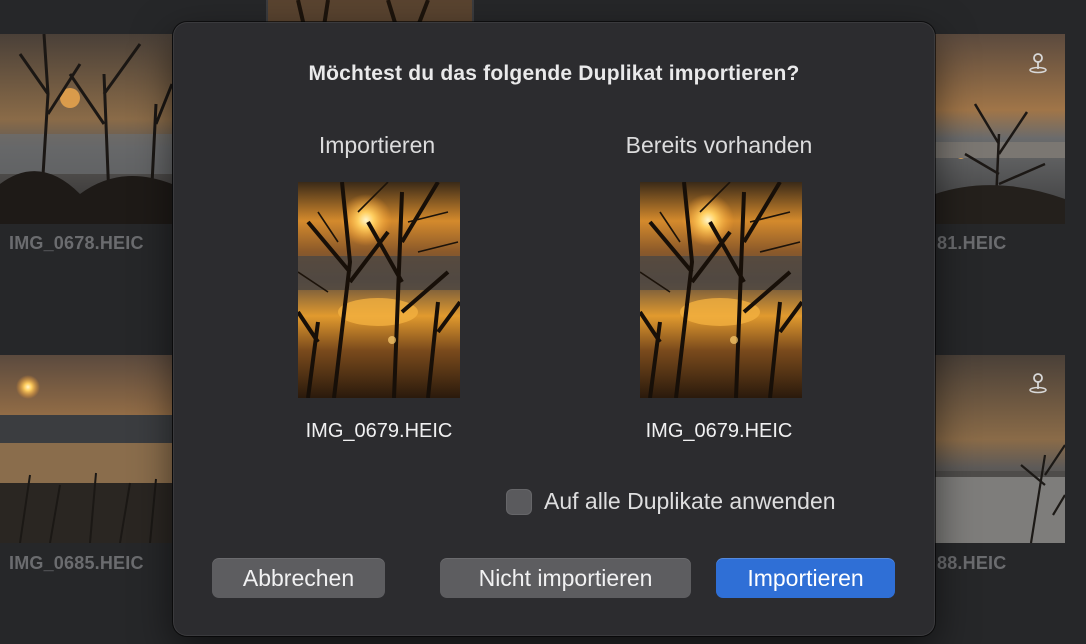 The width and height of the screenshot is (1086, 644). What do you see at coordinates (76, 563) in the screenshot?
I see `grid-filename: IMG_0685.HEIC` at bounding box center [76, 563].